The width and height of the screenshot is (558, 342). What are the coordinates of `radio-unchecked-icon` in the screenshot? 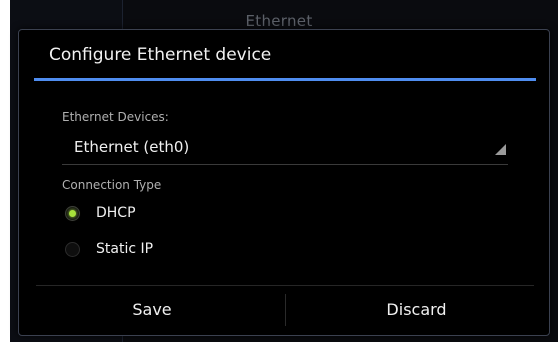 It's located at (72, 249).